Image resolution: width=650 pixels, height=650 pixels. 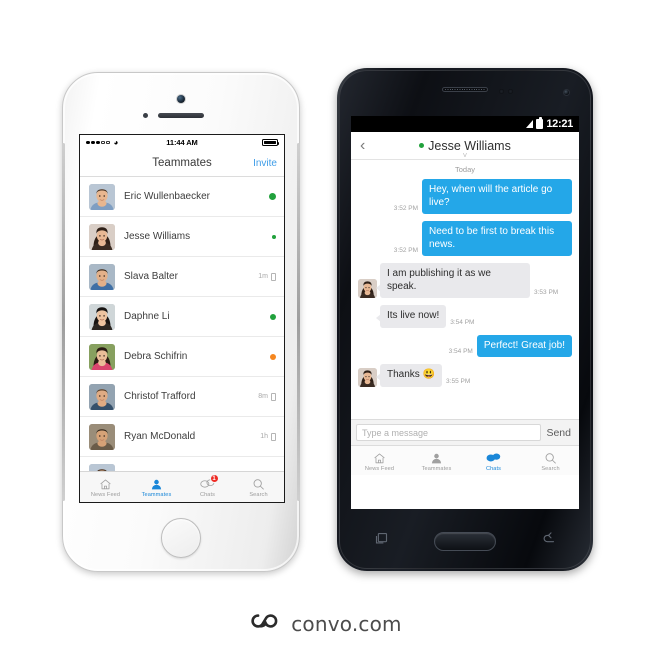 I want to click on send-button: Send, so click(x=560, y=433).